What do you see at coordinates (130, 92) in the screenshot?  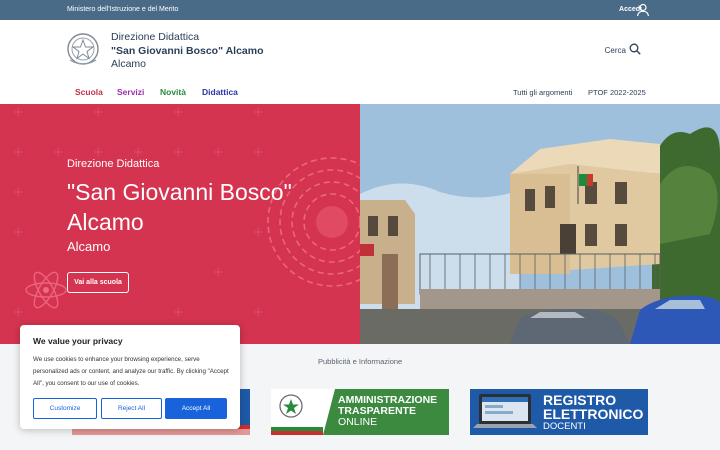 I see `nav-item-servizi: Servizi` at bounding box center [130, 92].